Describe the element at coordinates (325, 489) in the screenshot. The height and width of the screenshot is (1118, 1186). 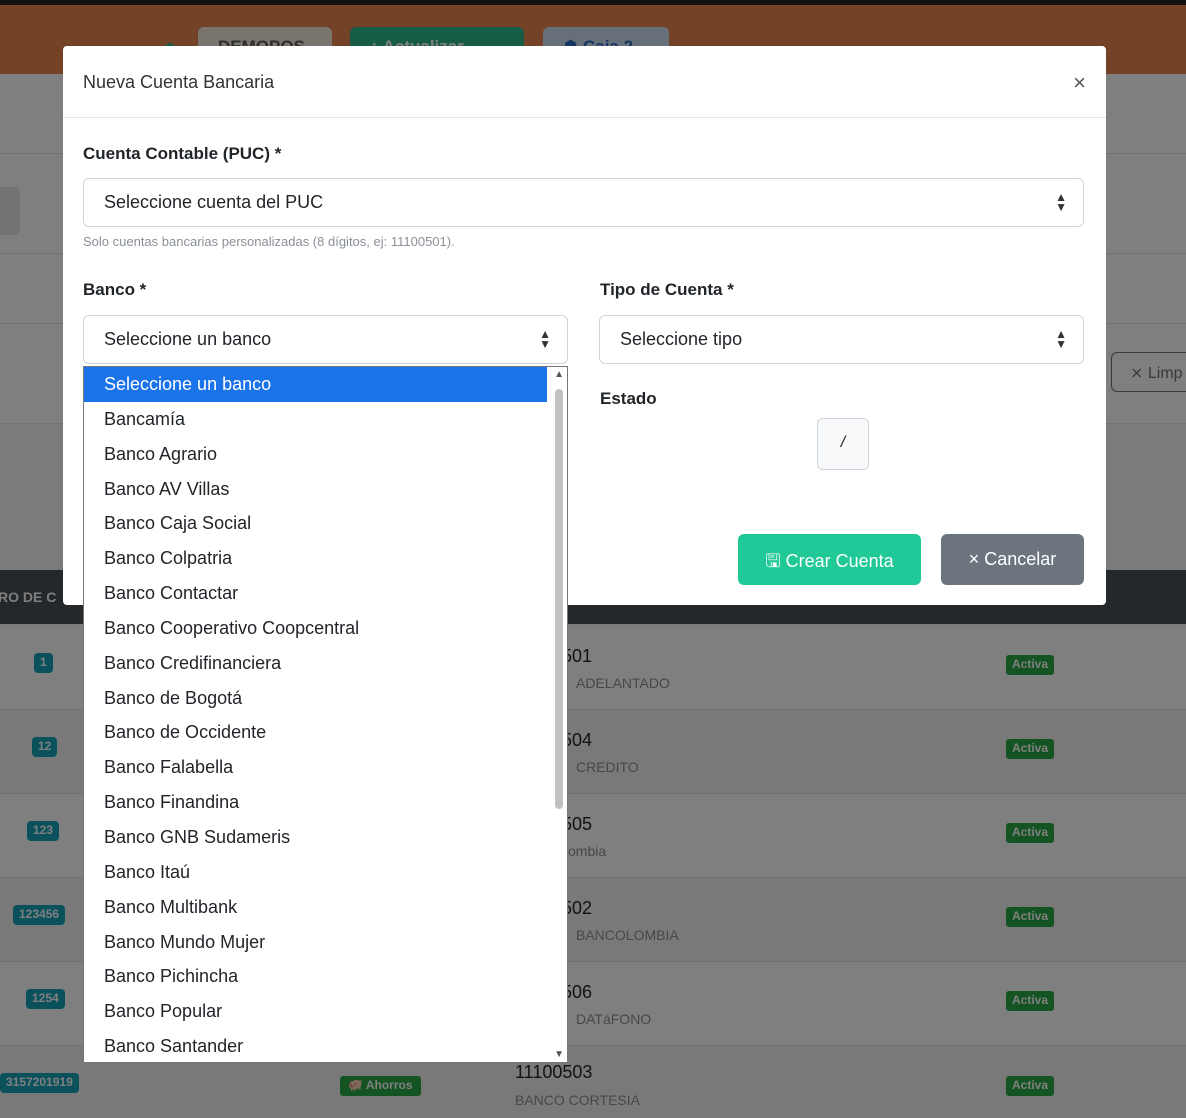
I see `bank-option: Banco AV Villas` at that location.